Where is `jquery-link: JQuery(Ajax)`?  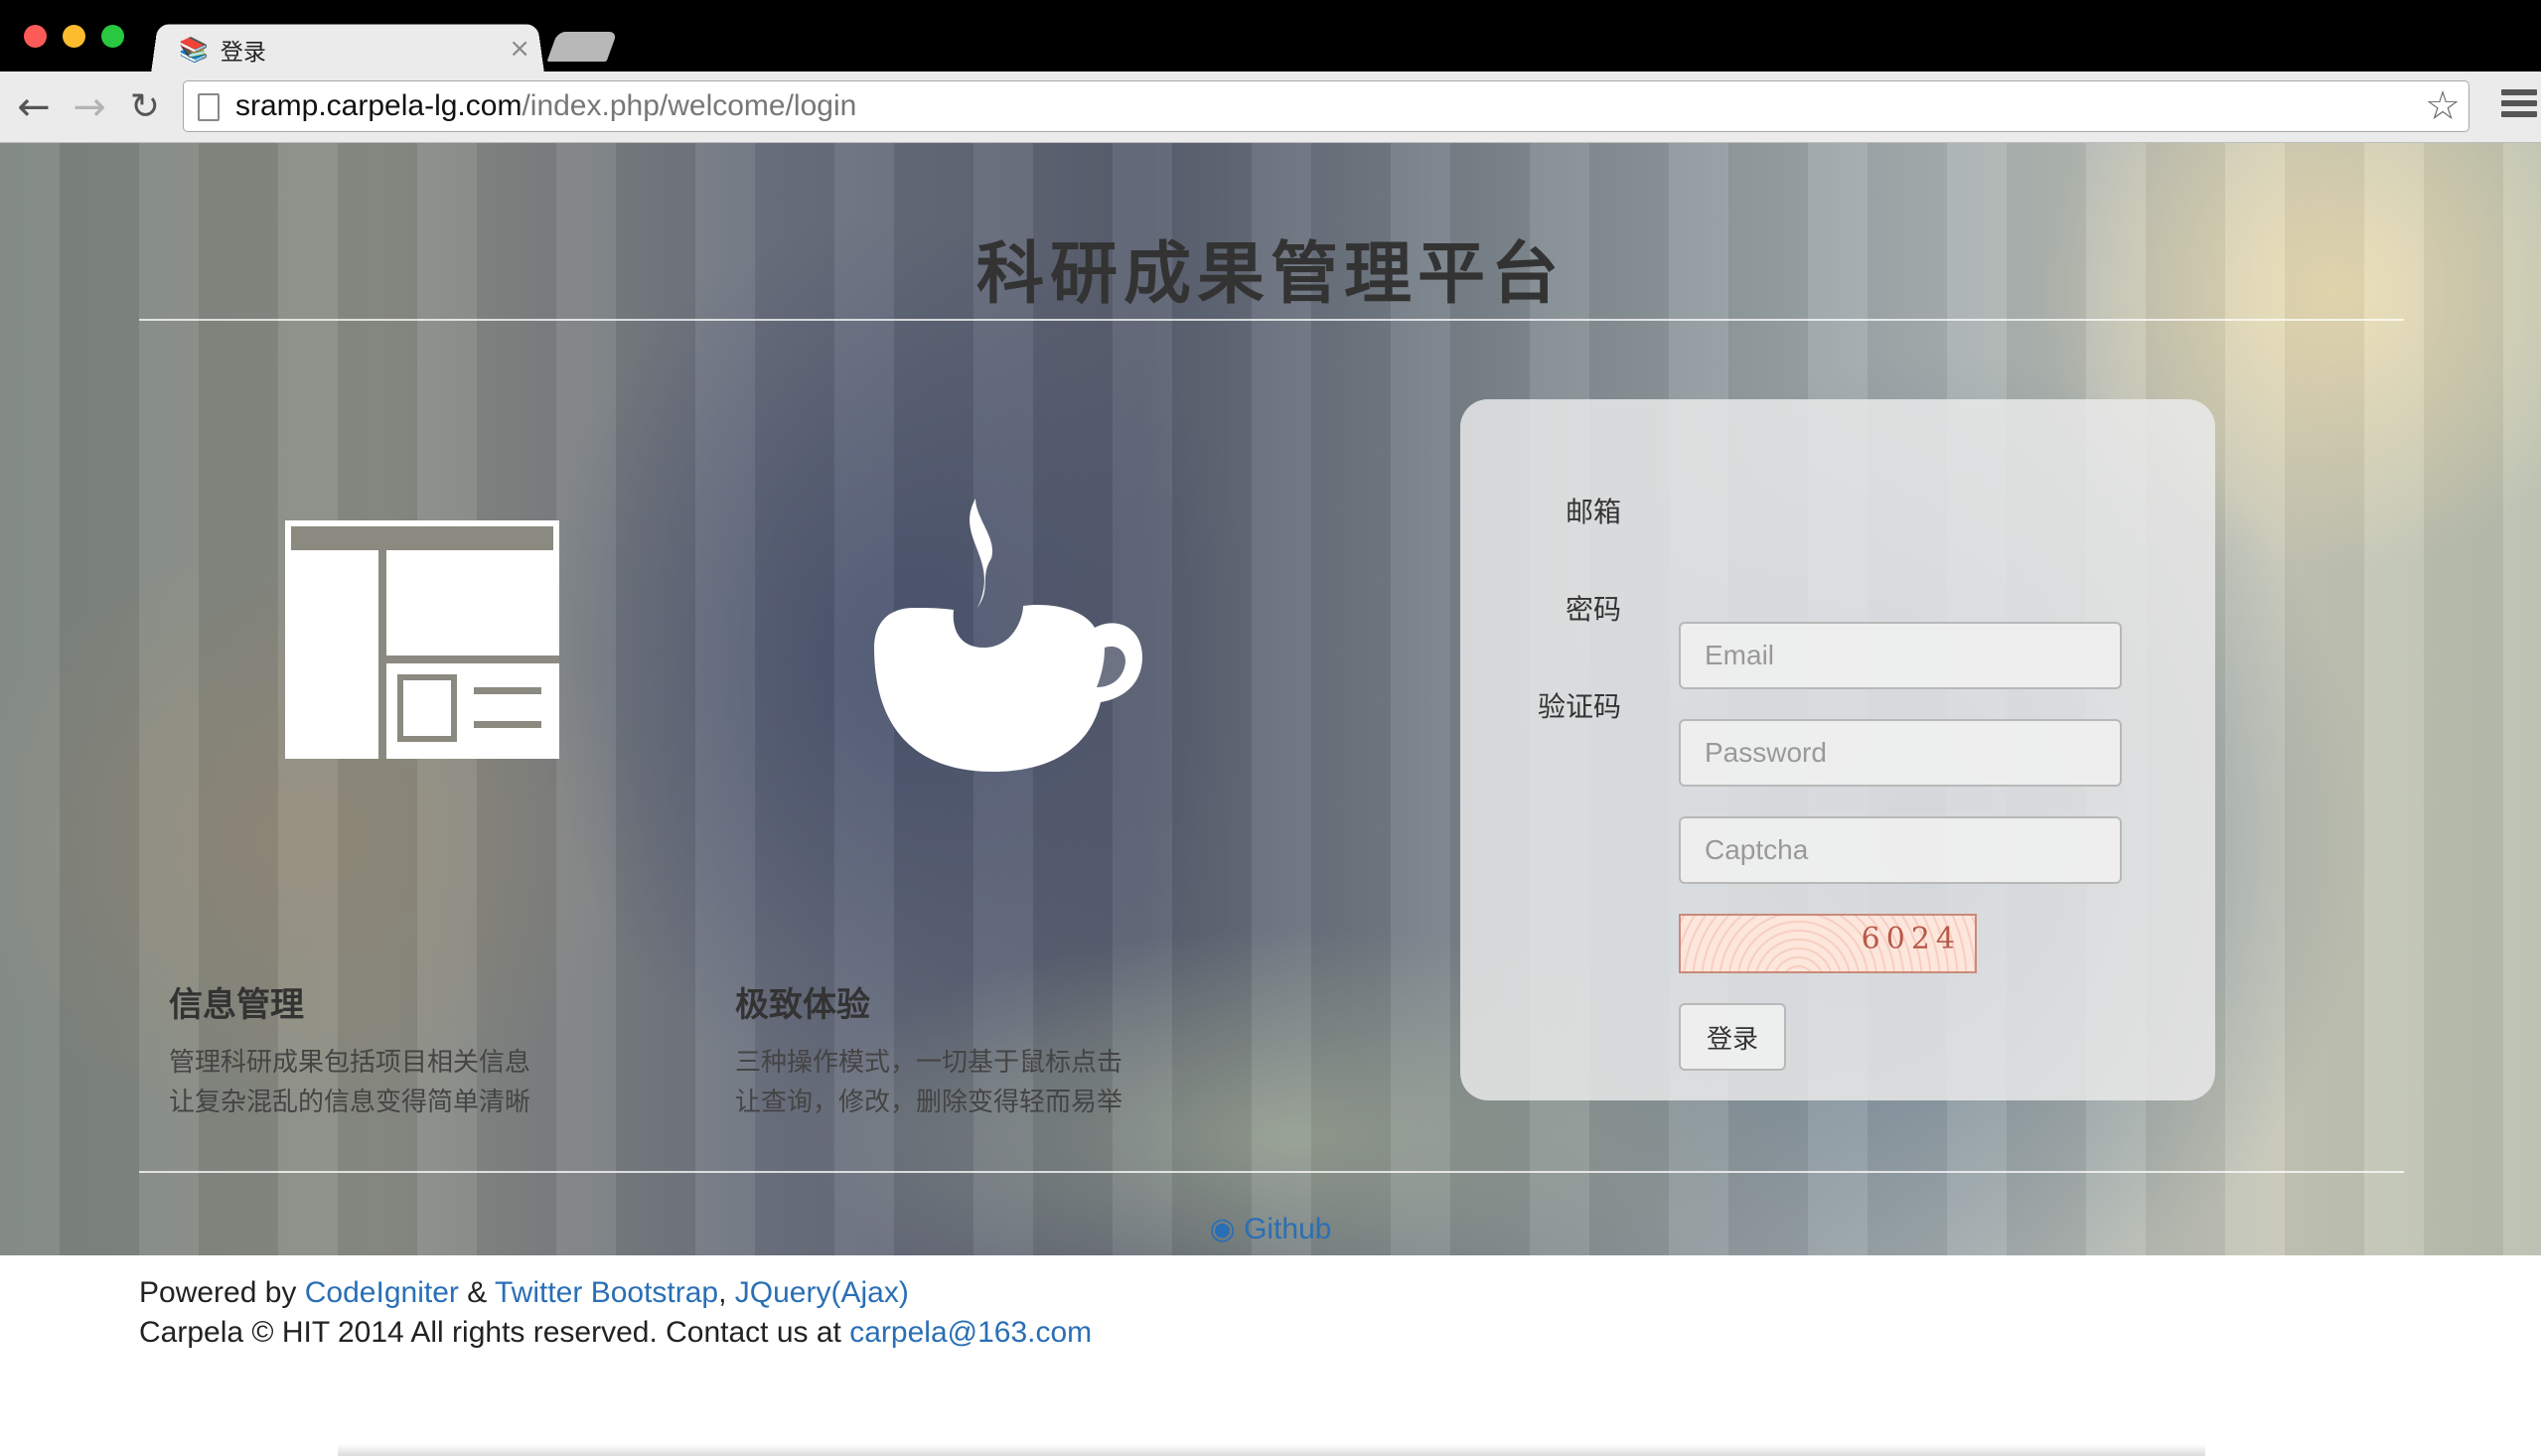 jquery-link: JQuery(Ajax) is located at coordinates (822, 1292).